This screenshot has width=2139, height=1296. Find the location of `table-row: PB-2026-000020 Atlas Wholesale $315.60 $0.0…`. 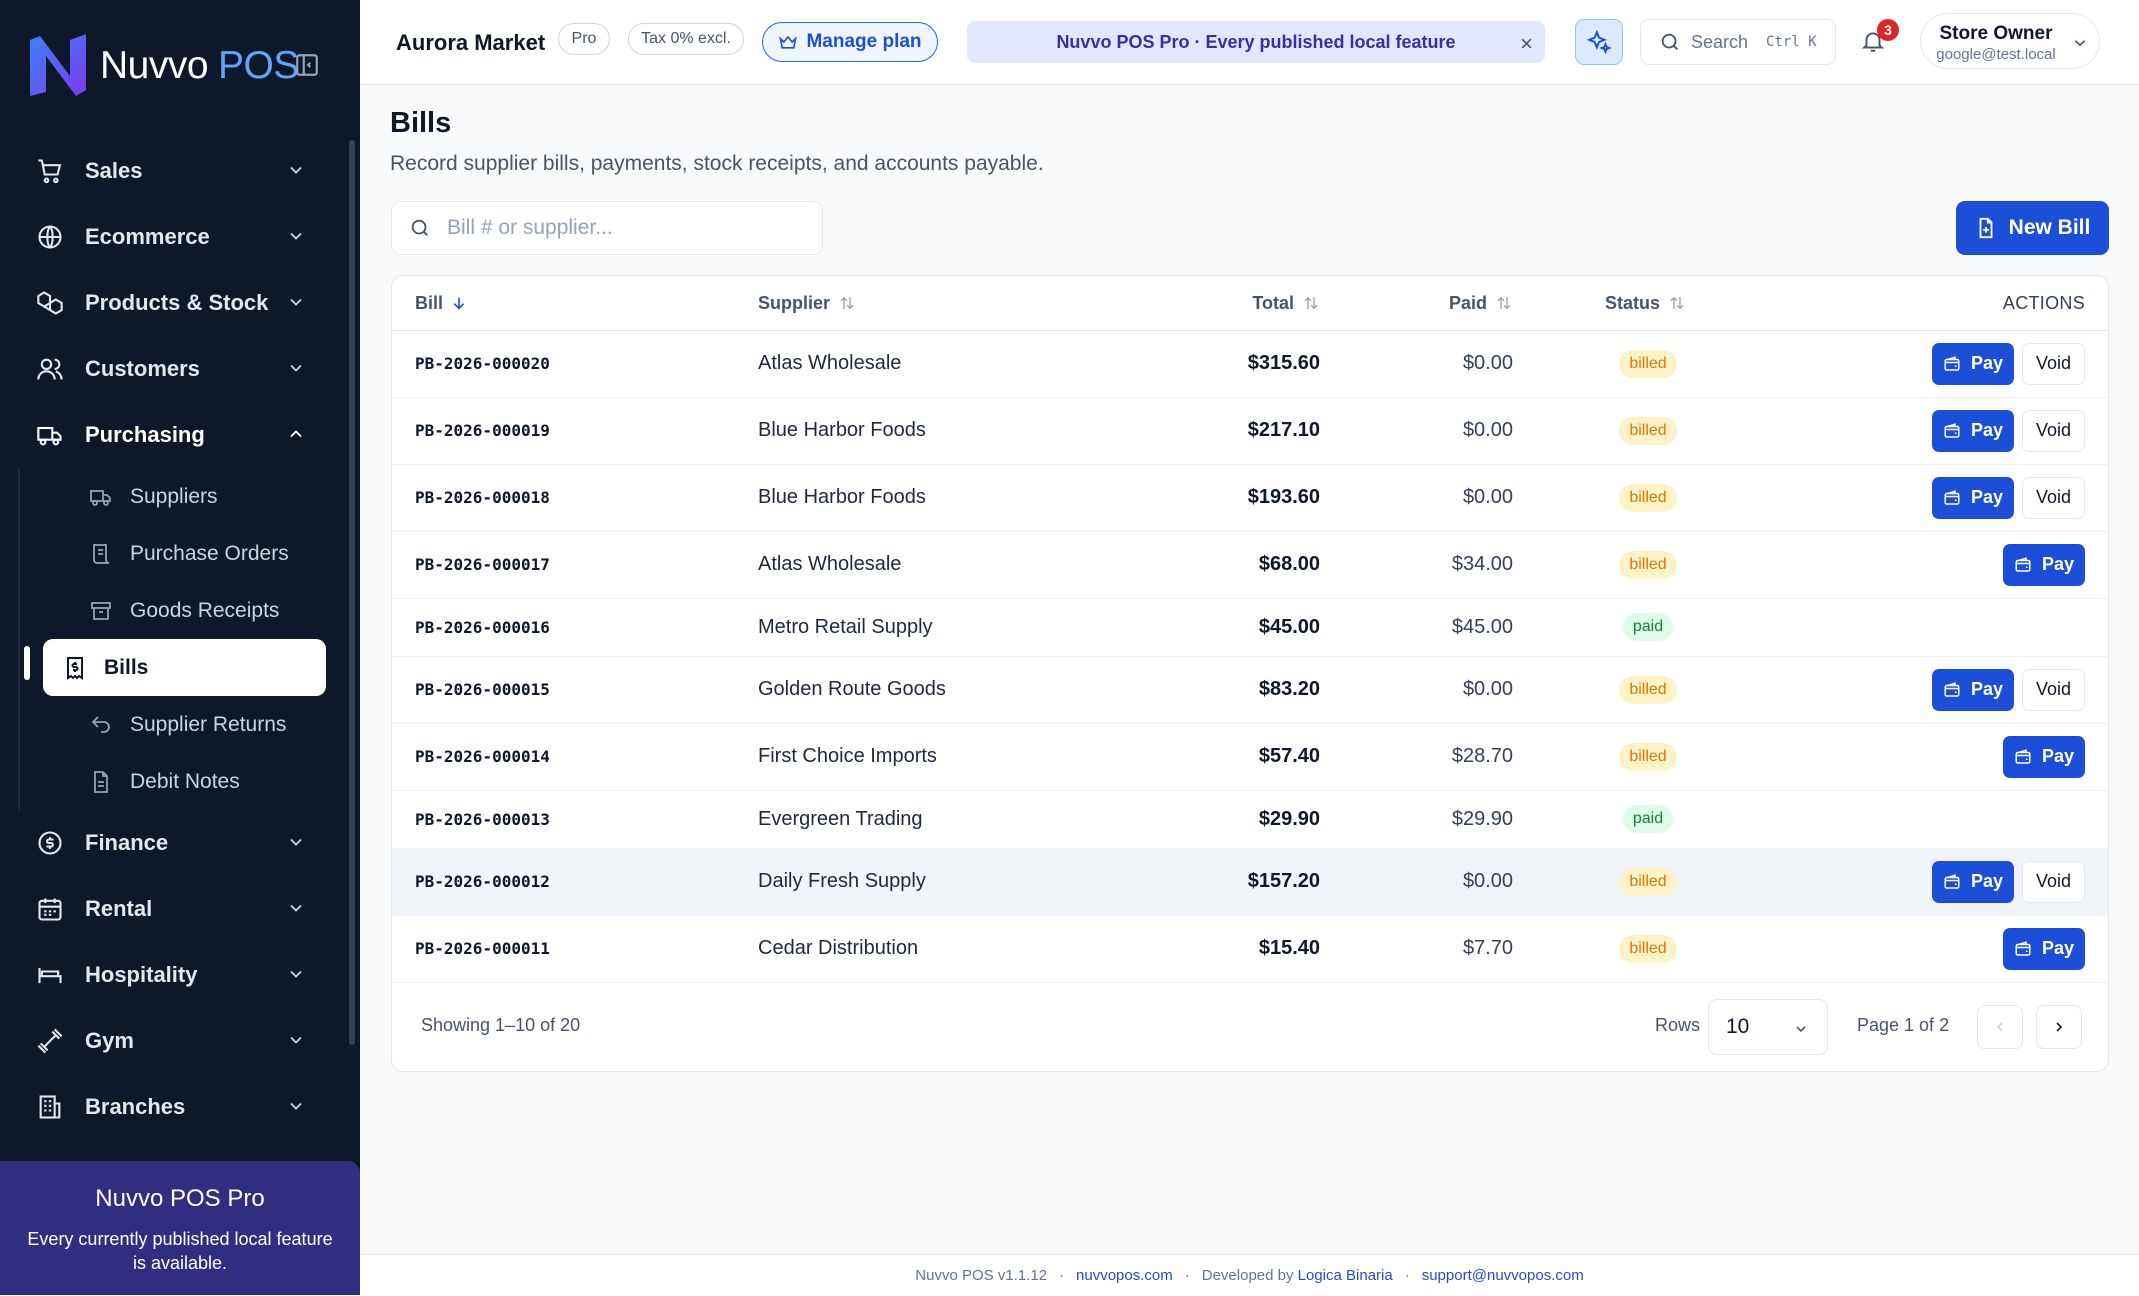

table-row: PB-2026-000020 Atlas Wholesale $315.60 $0.0… is located at coordinates (1250, 364).